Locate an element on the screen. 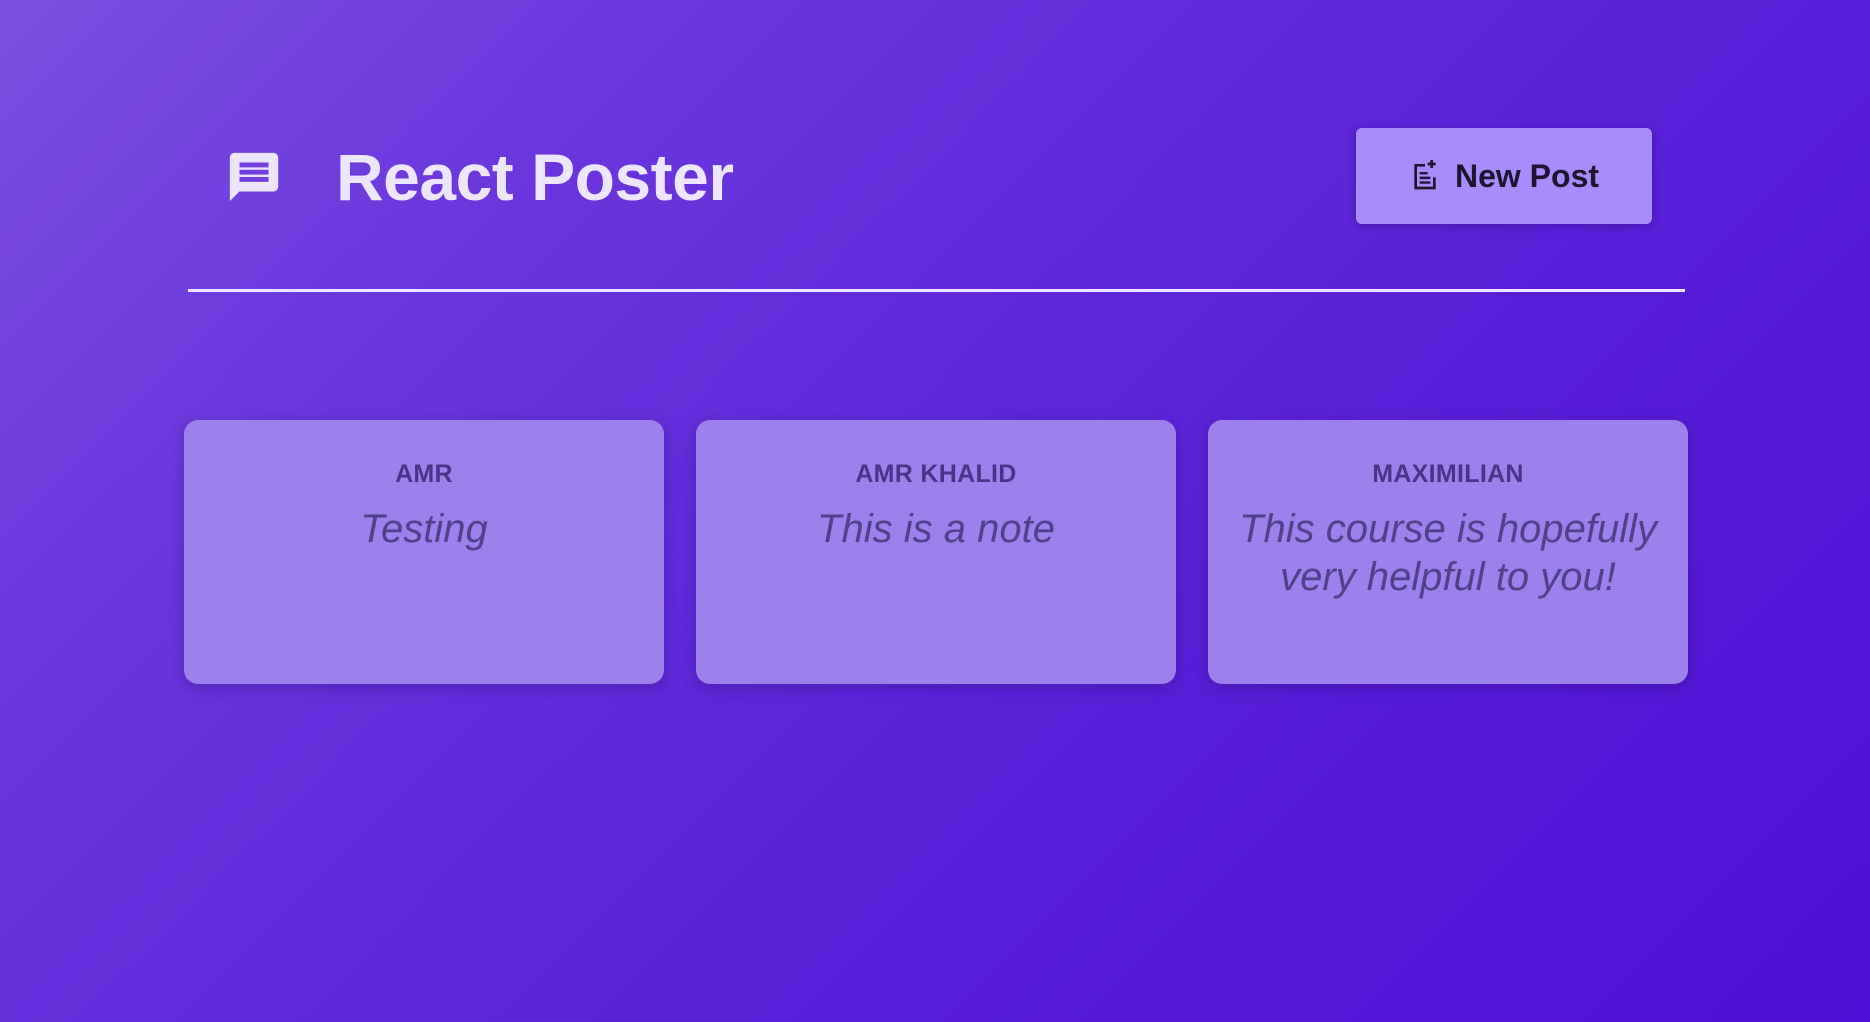 This screenshot has width=1870, height=1022. chat-bubble-icon is located at coordinates (254, 177).